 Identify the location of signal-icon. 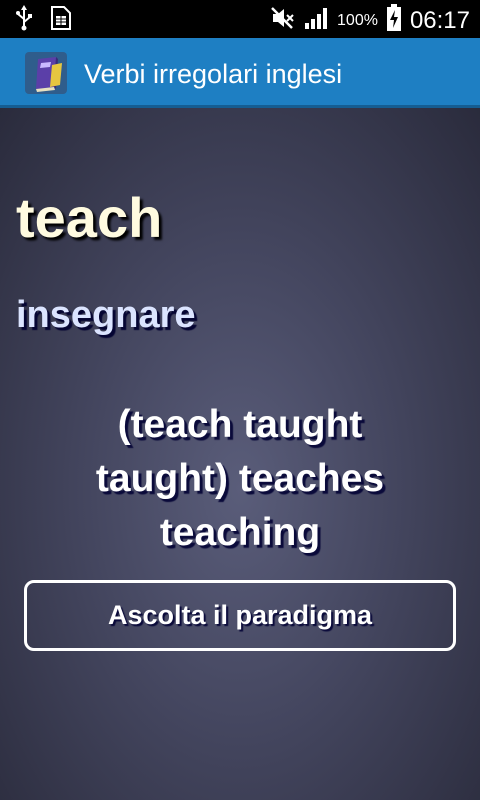
(316, 20).